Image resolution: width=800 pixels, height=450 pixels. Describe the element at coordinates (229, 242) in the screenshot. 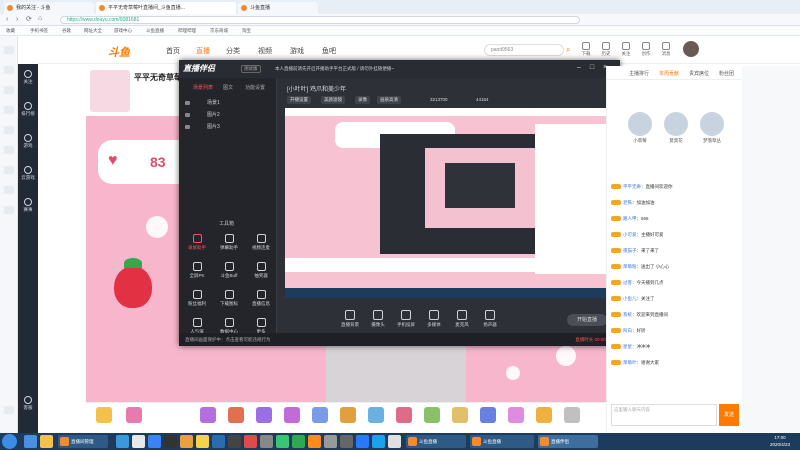

I see `tool-danmaku: 弹幕助手` at that location.